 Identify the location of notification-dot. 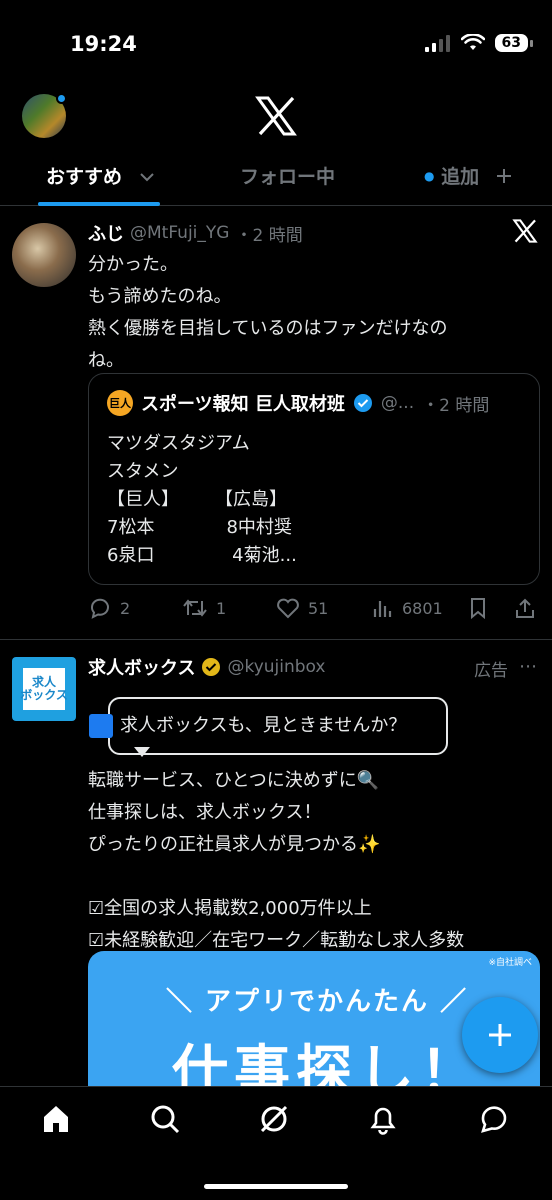
(61, 98).